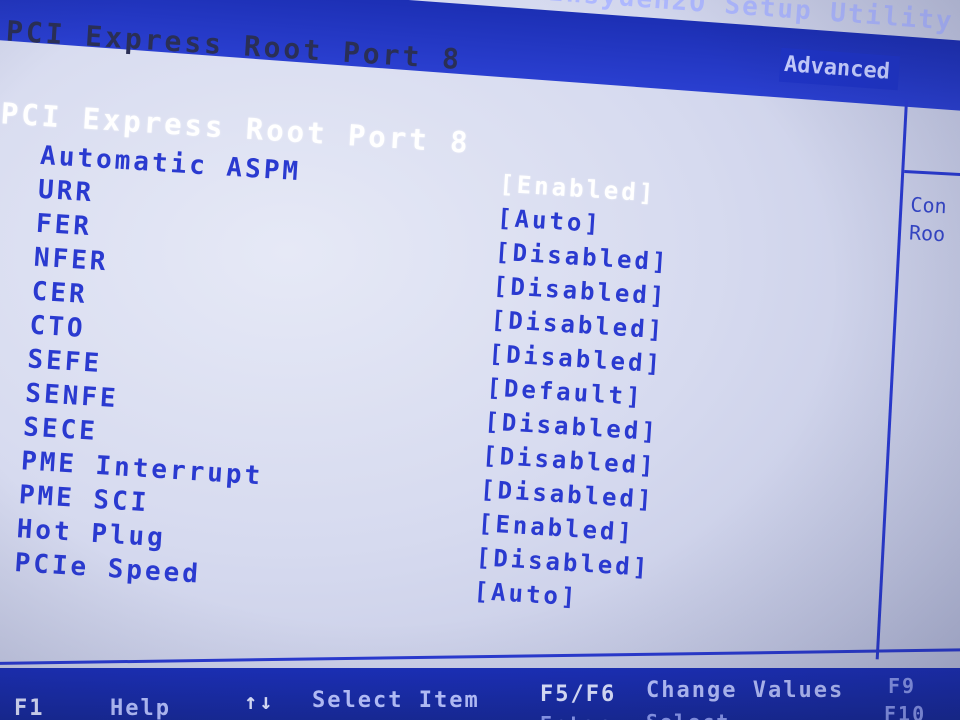 Image resolution: width=960 pixels, height=720 pixels. What do you see at coordinates (917, 382) in the screenshot?
I see `help-panel: Con Roo` at bounding box center [917, 382].